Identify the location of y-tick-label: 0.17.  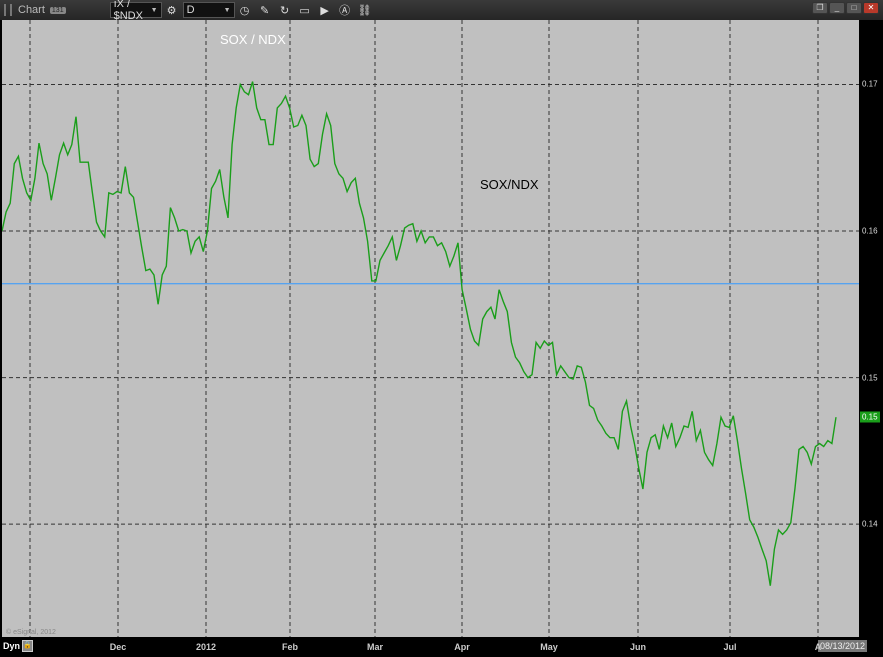
(870, 84).